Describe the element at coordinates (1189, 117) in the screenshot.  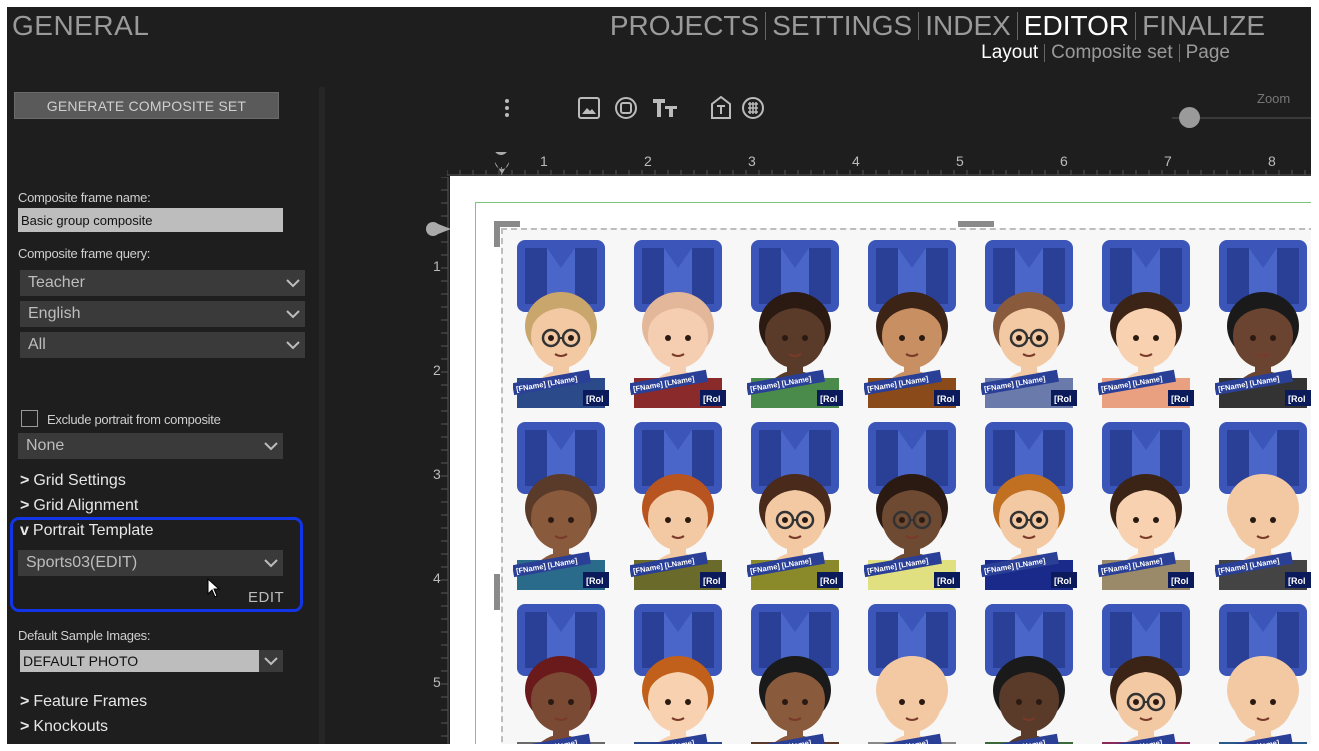
I see `zoom-slider-thumb` at that location.